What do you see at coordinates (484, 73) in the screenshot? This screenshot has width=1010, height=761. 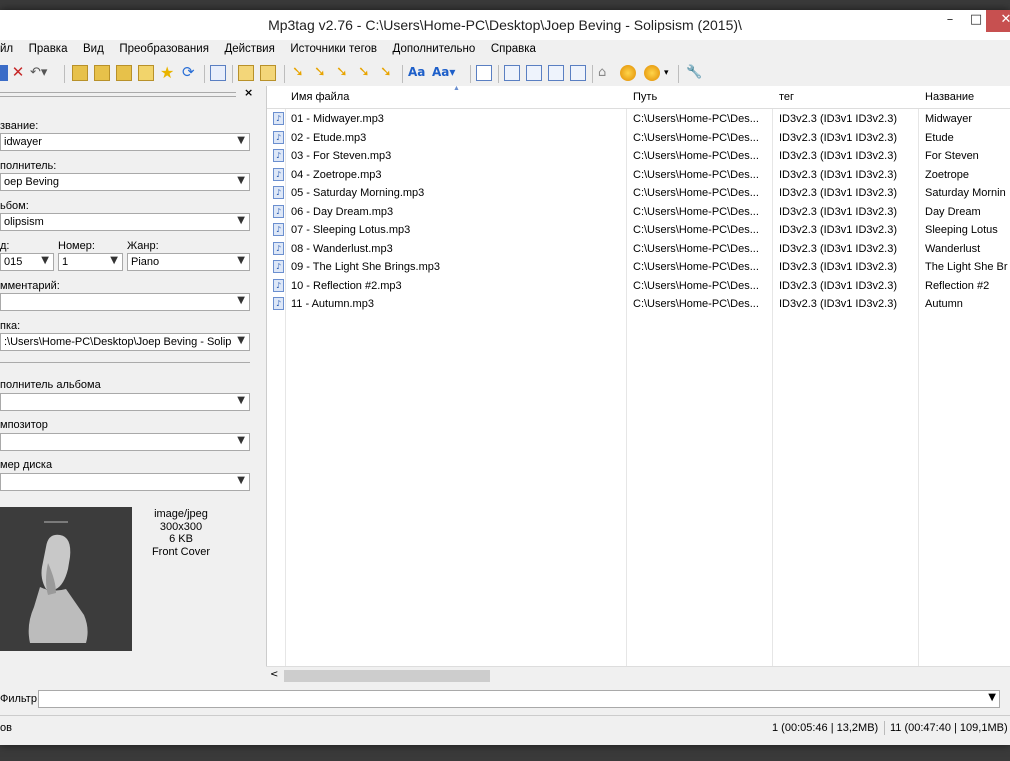 I see `edit-icon` at bounding box center [484, 73].